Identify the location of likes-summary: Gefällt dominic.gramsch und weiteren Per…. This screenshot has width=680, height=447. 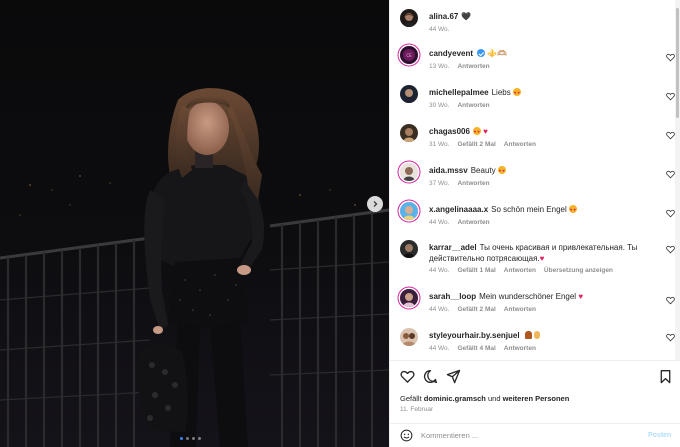
(484, 398).